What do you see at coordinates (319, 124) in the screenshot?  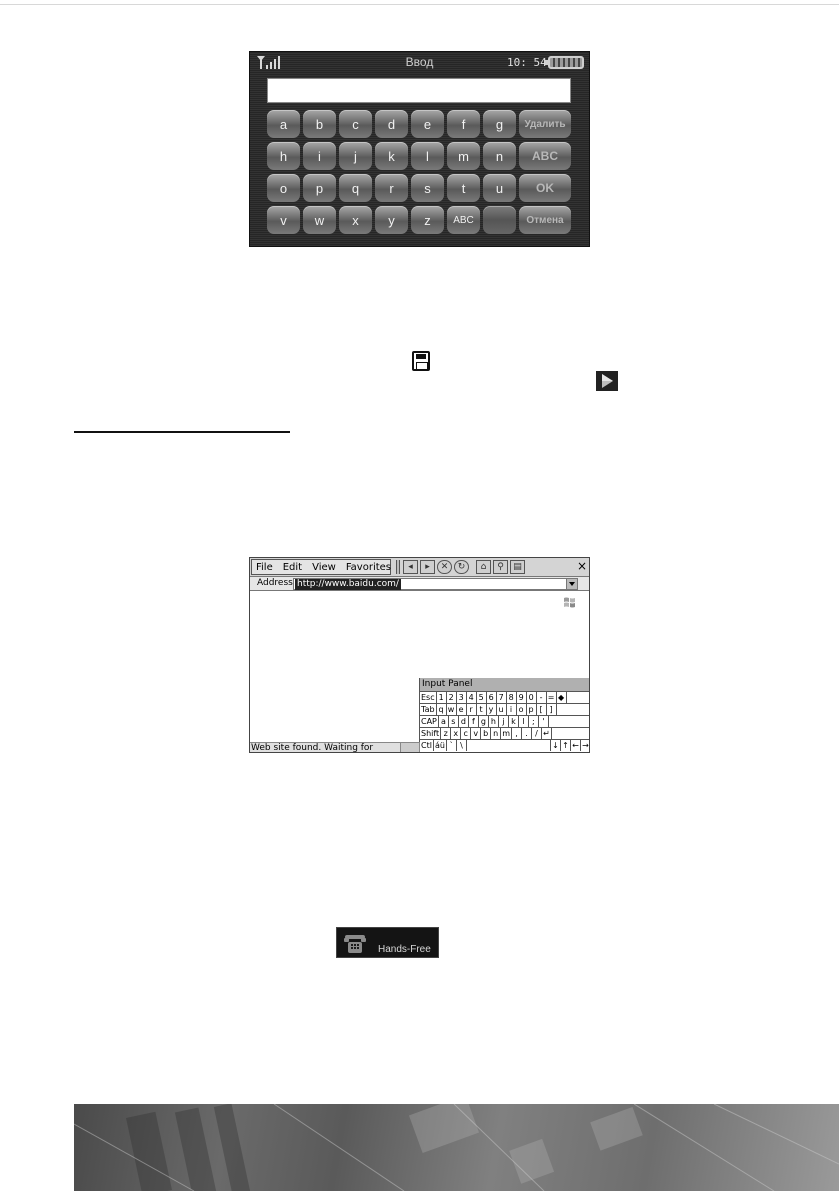 I see `key-b: b` at bounding box center [319, 124].